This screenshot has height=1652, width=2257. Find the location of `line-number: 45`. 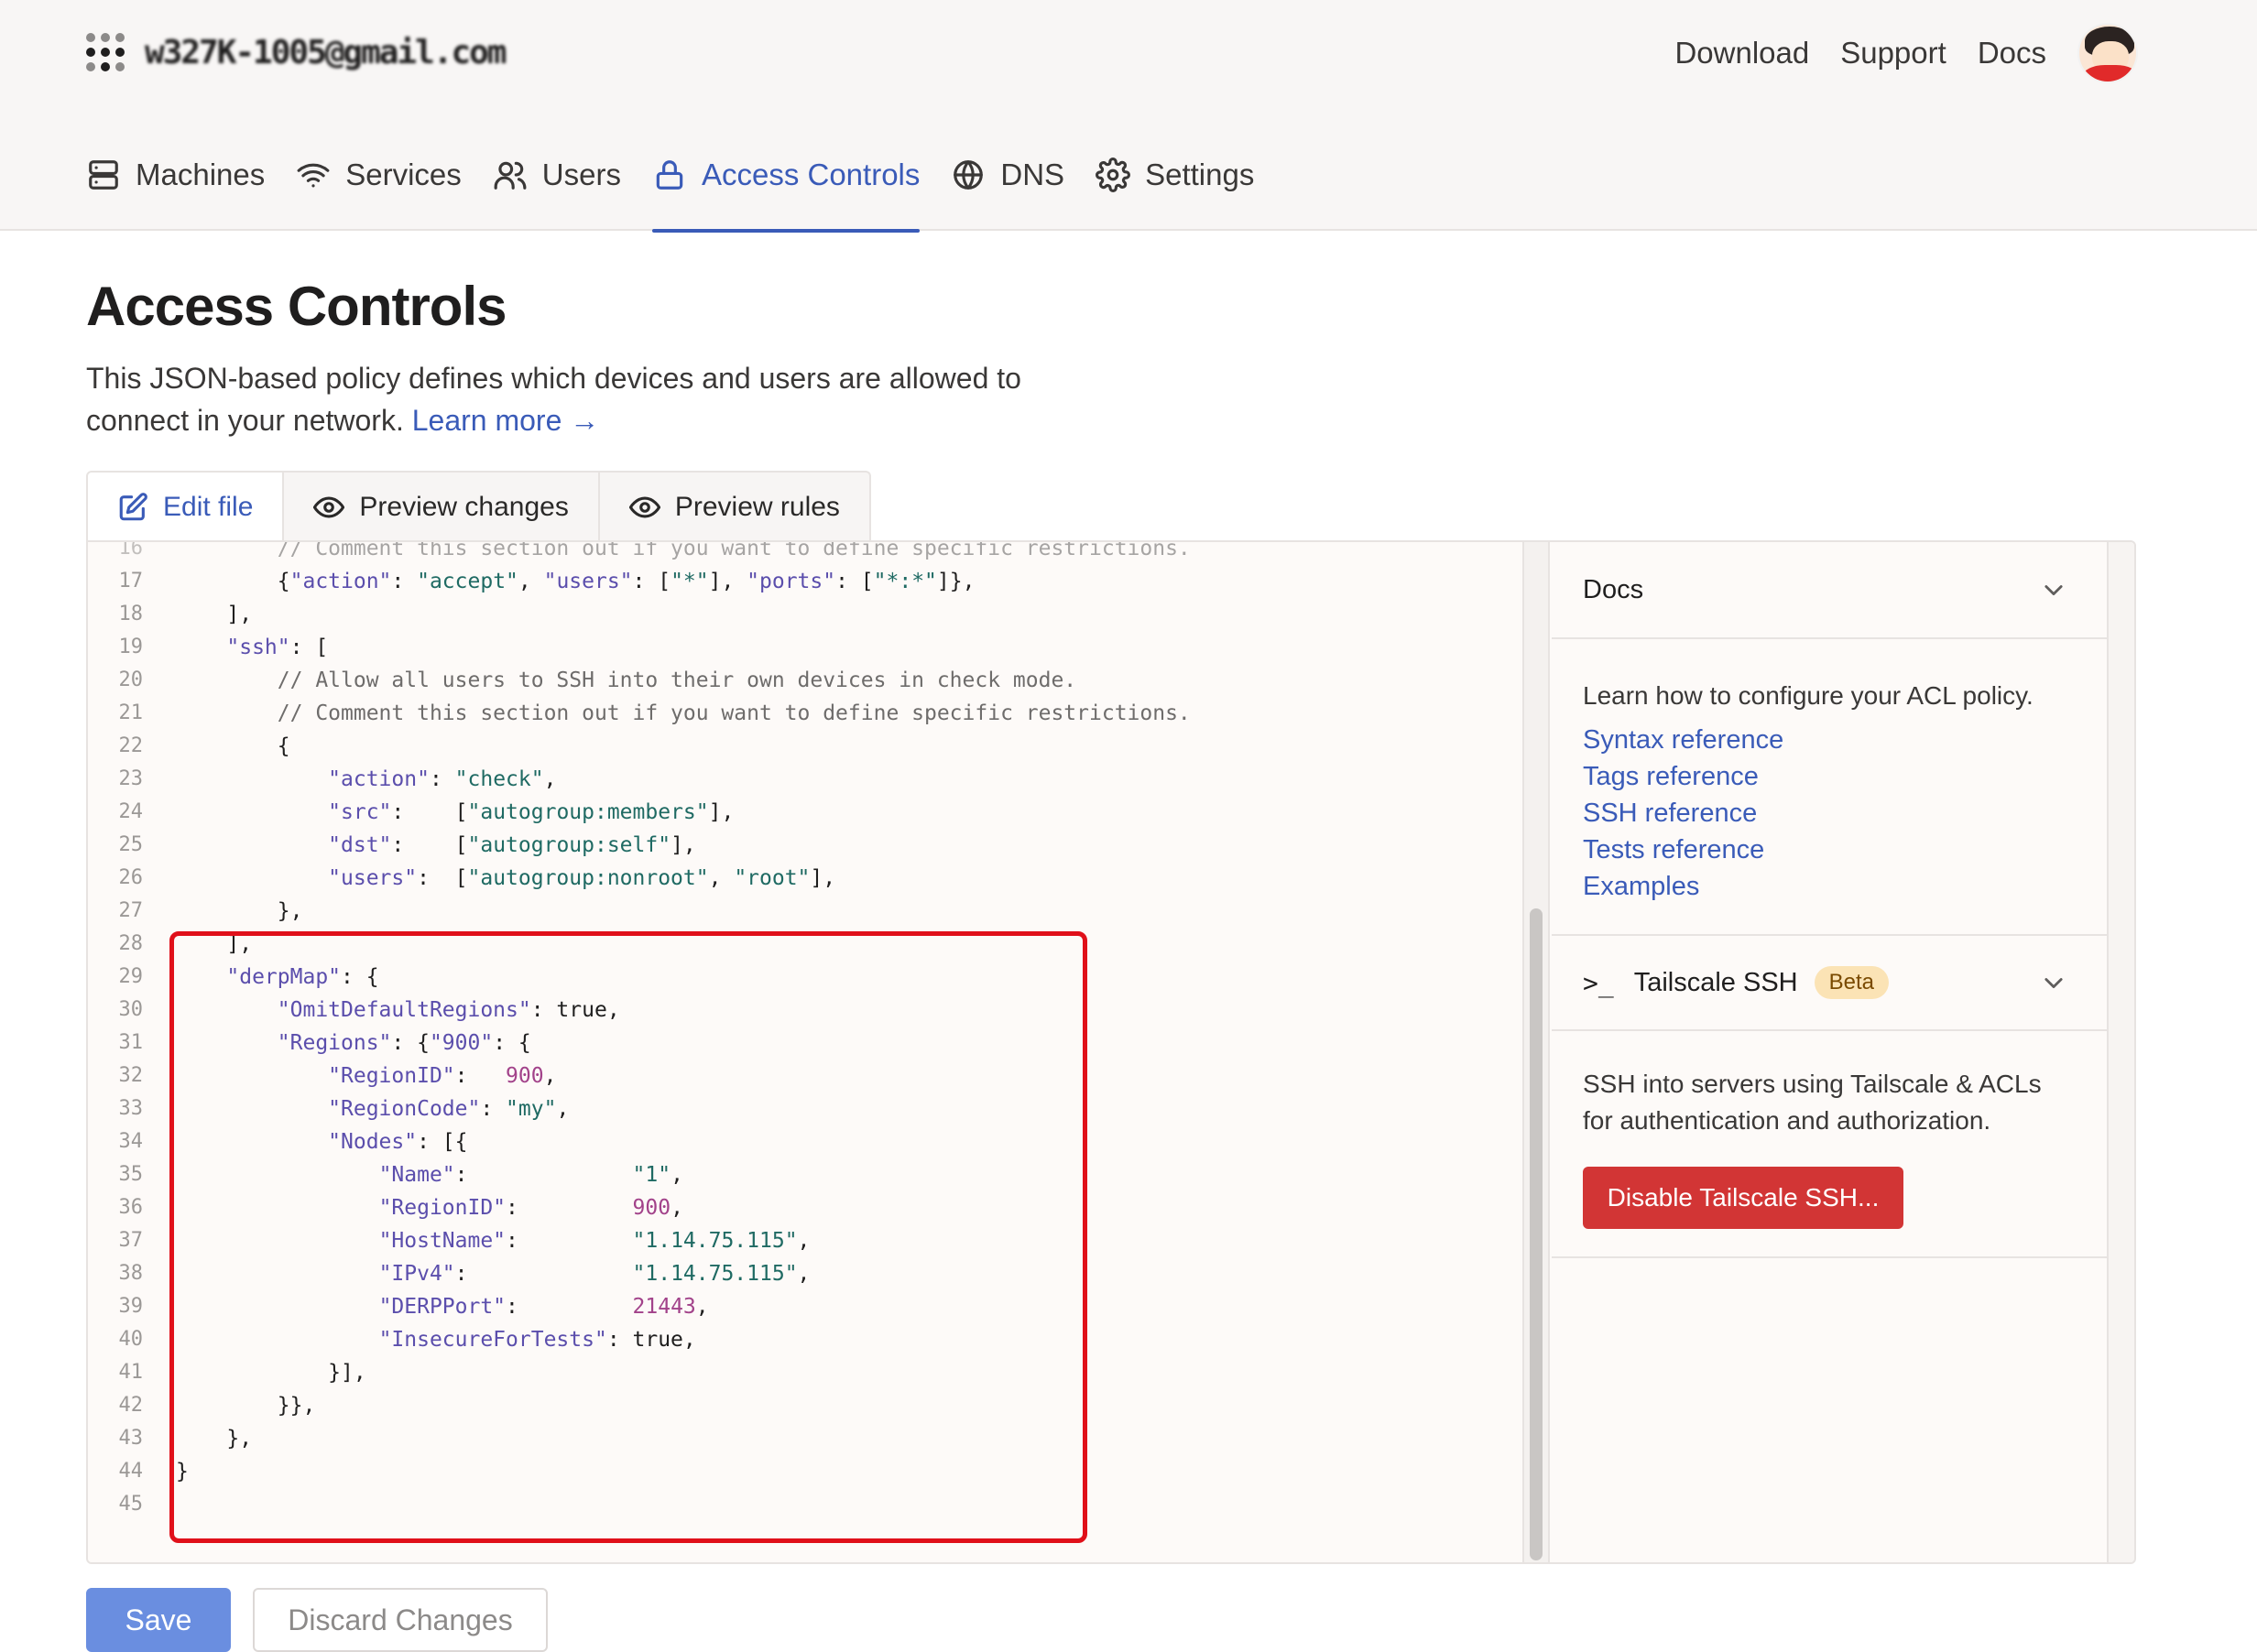

line-number: 45 is located at coordinates (131, 1505).